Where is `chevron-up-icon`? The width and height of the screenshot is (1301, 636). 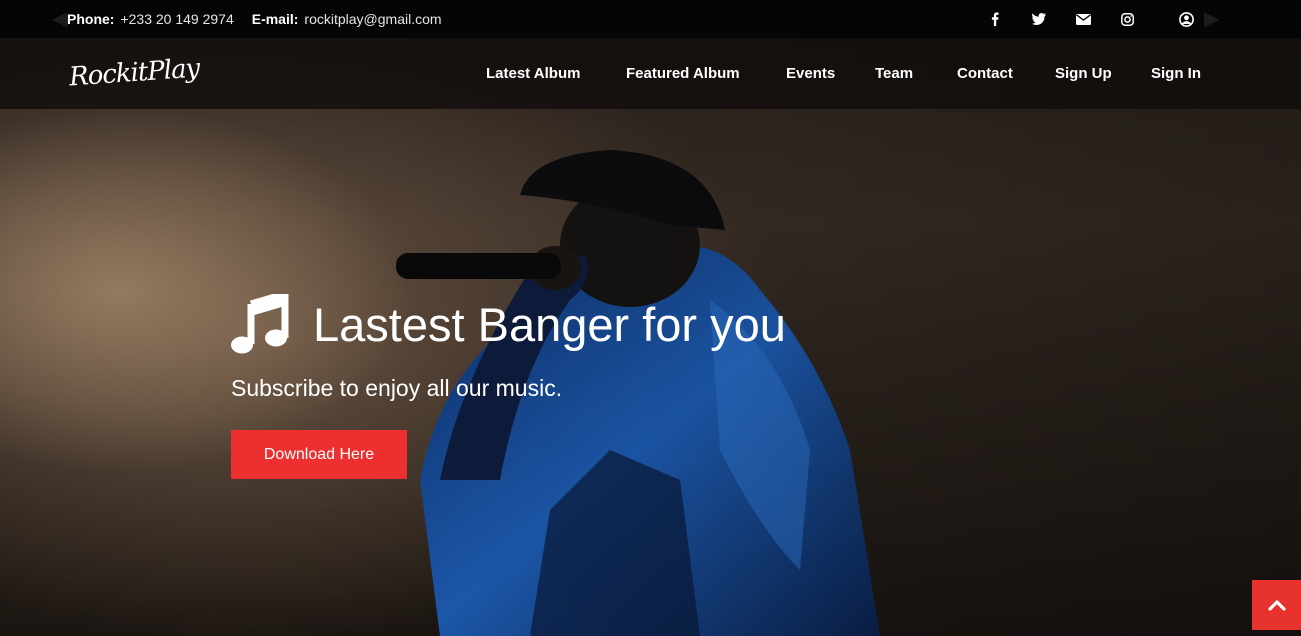
chevron-up-icon is located at coordinates (1276, 605).